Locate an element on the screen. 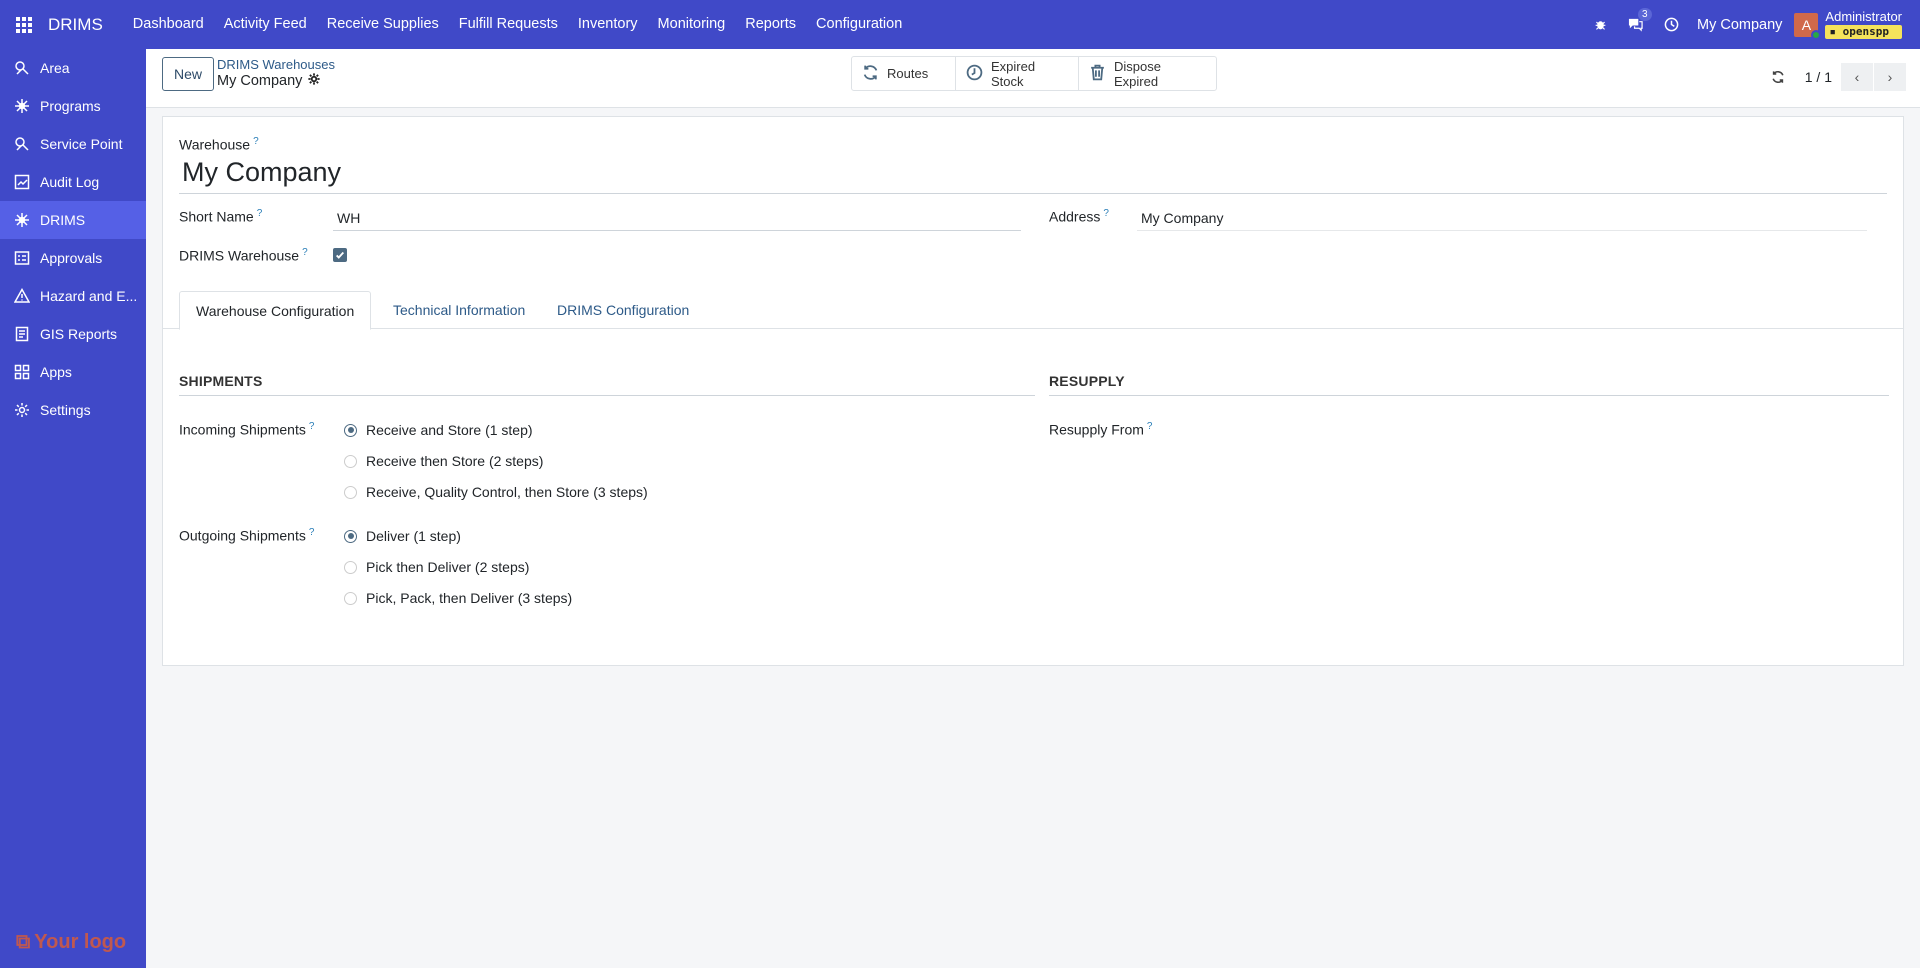  dispose-expired-button: Dispose Expired is located at coordinates (1147, 73).